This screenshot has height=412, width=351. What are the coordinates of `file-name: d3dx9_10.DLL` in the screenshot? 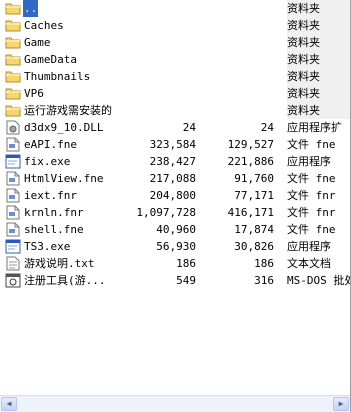 It's located at (64, 127).